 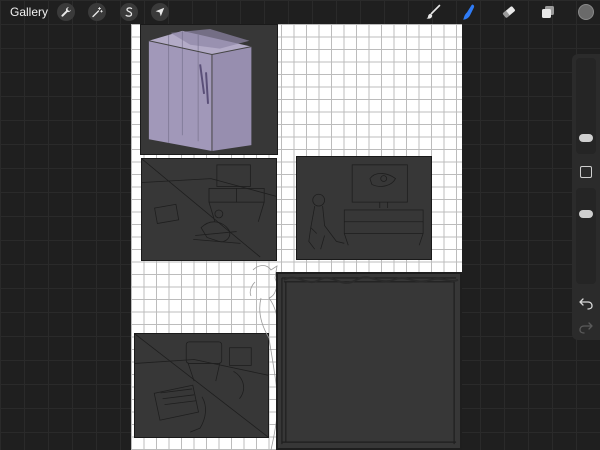 What do you see at coordinates (586, 236) in the screenshot?
I see `opacity-slider` at bounding box center [586, 236].